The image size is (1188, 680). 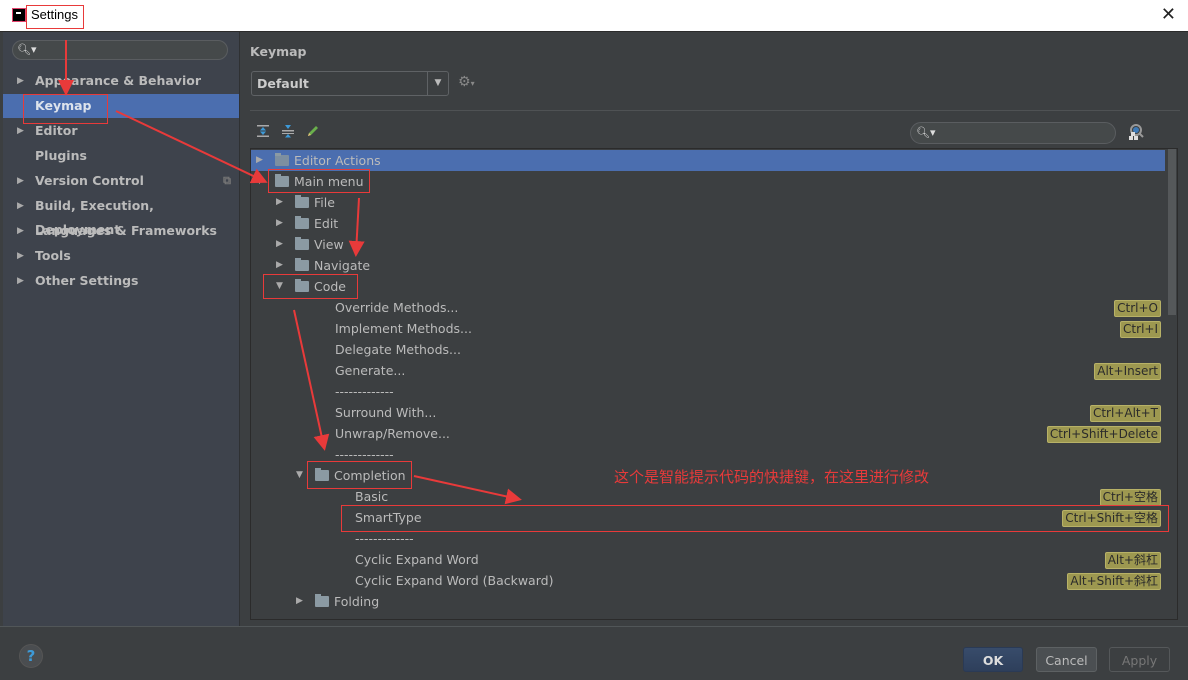 What do you see at coordinates (31, 656) in the screenshot?
I see `help-button: ?` at bounding box center [31, 656].